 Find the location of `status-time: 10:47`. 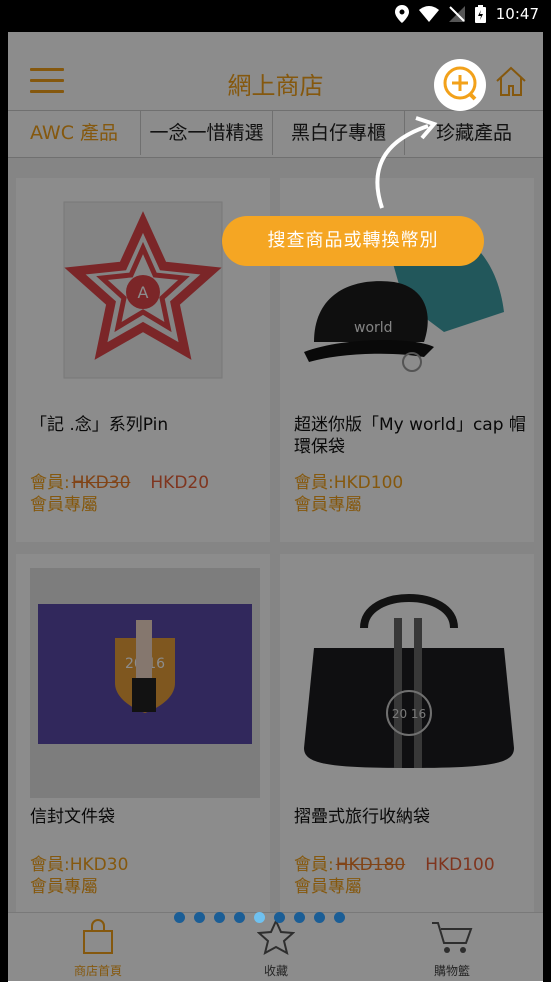

status-time: 10:47 is located at coordinates (517, 14).